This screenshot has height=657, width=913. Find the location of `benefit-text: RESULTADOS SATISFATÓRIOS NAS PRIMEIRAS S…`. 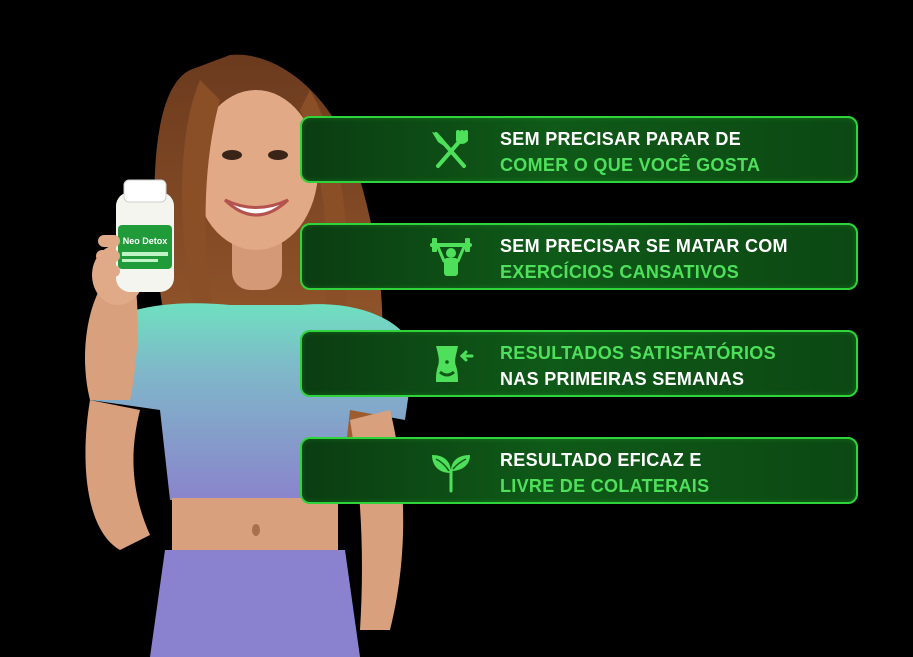

benefit-text: RESULTADOS SATISFATÓRIOS NAS PRIMEIRAS S… is located at coordinates (675, 366).